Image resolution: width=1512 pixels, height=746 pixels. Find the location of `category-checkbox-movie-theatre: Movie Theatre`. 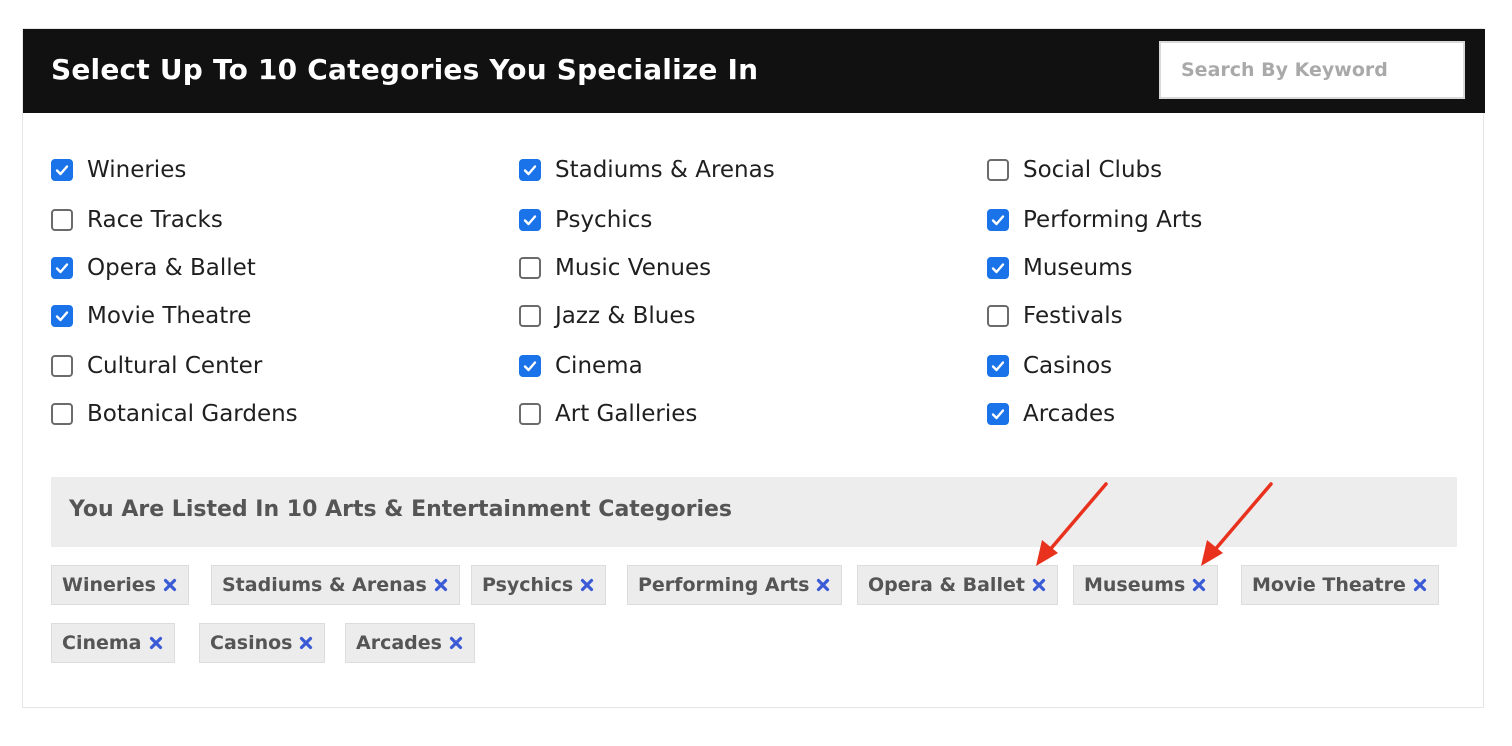

category-checkbox-movie-theatre: Movie Theatre is located at coordinates (151, 316).